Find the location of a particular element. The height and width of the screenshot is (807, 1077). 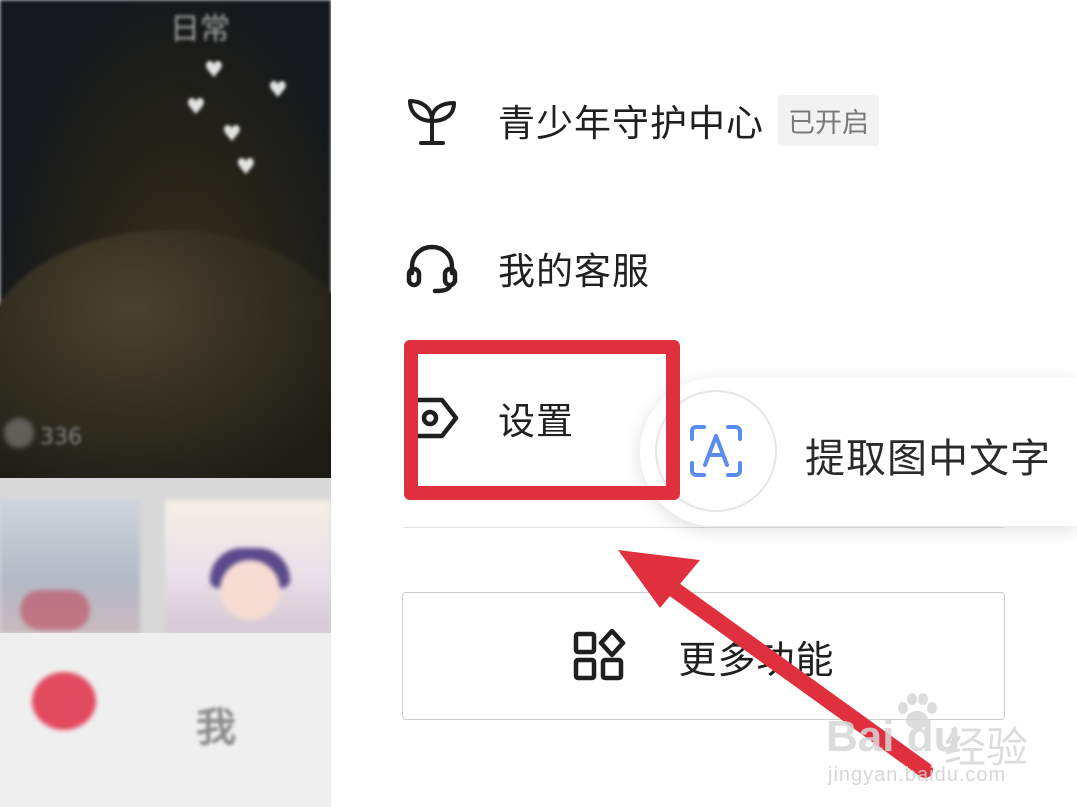

like-icon is located at coordinates (19, 433).